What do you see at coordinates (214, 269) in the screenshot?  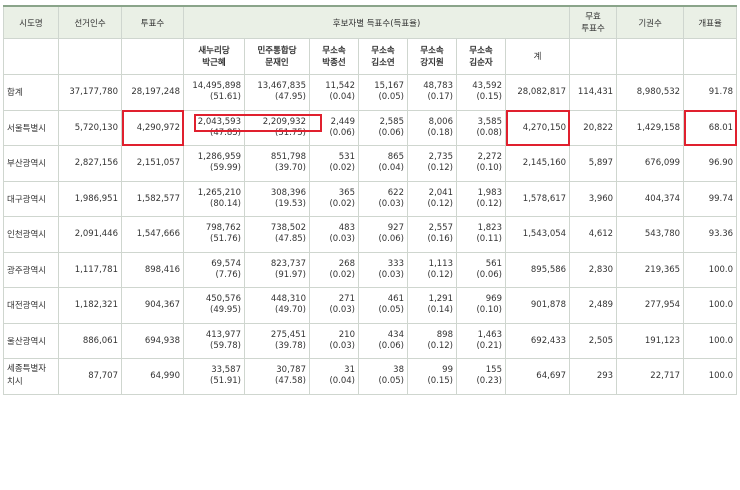 I see `candidate-votes-cell: 69,574 (7.76)` at bounding box center [214, 269].